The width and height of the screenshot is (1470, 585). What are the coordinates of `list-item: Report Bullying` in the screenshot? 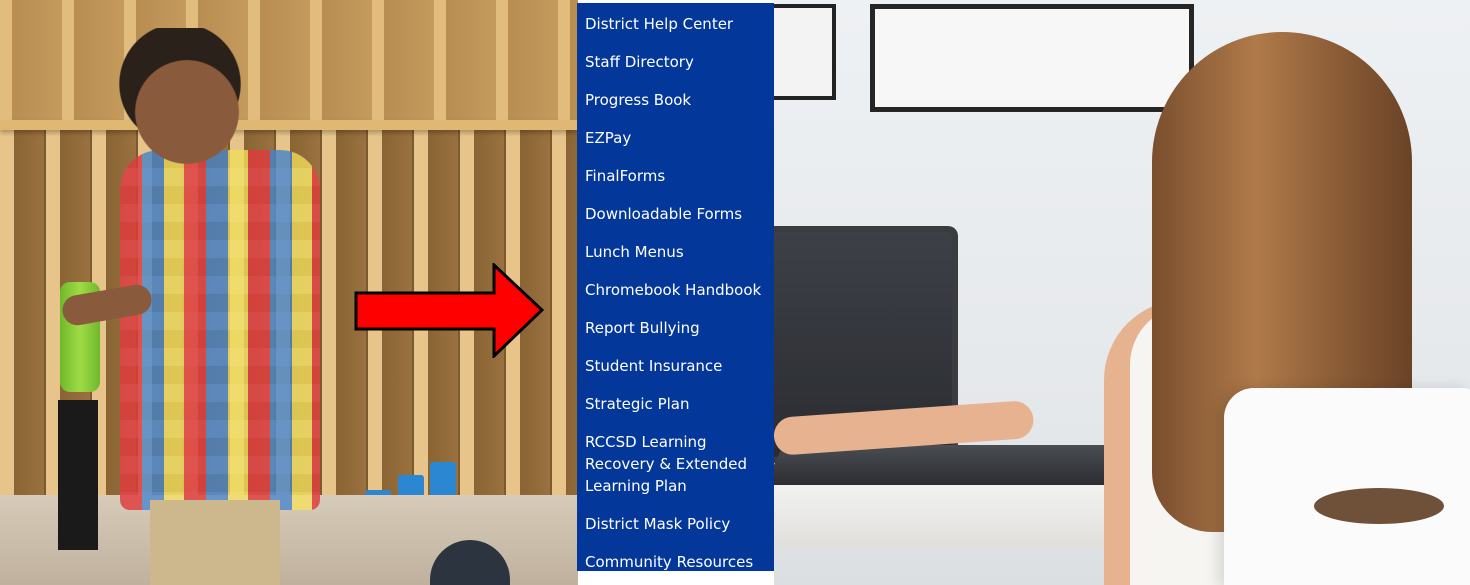 It's located at (675, 332).